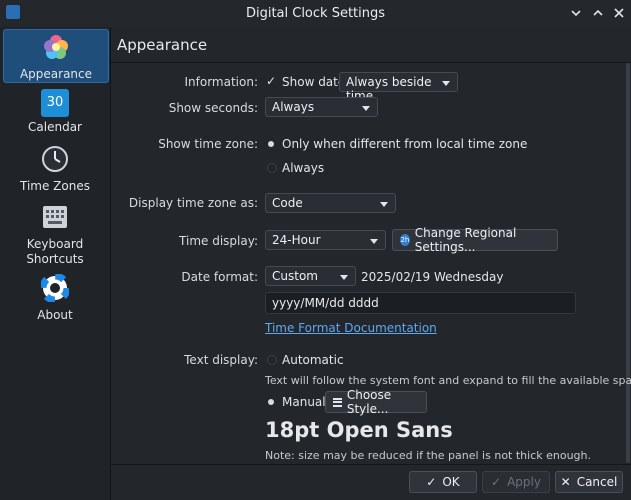  What do you see at coordinates (321, 107) in the screenshot?
I see `show-seconds-combo: Always` at bounding box center [321, 107].